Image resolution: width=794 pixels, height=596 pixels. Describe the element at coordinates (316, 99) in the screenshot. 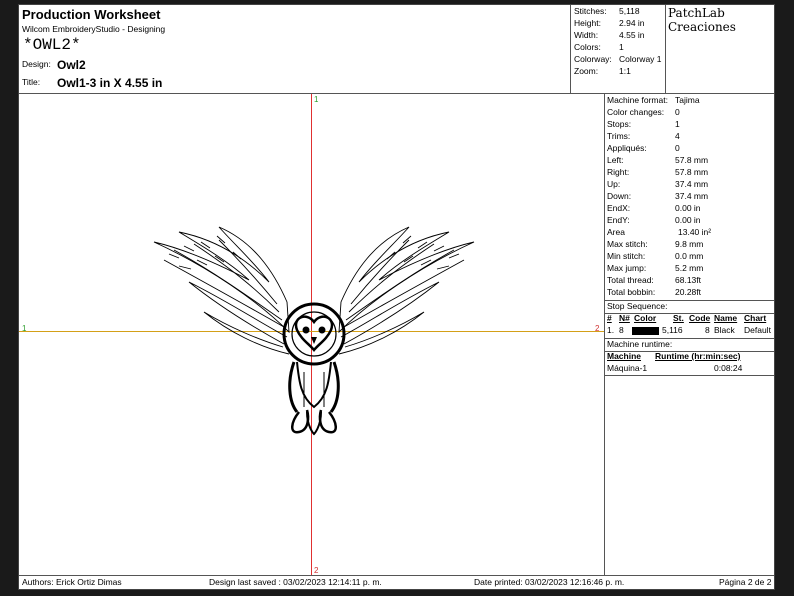

I see `marker-top: 1` at that location.